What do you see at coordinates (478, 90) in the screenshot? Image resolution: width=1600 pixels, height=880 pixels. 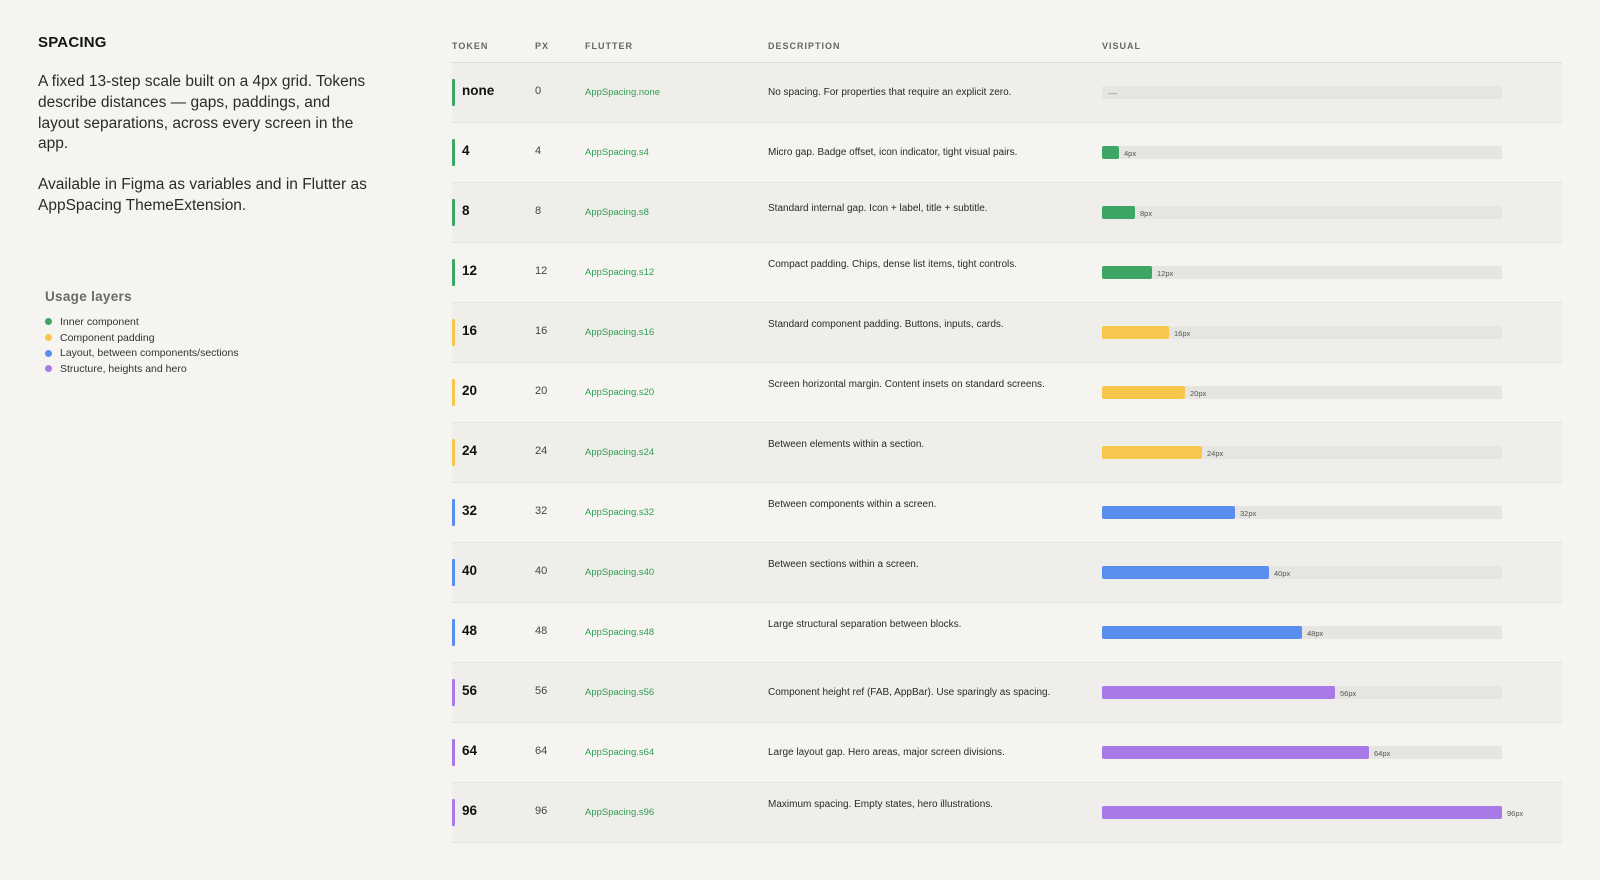 I see `token-name: none` at bounding box center [478, 90].